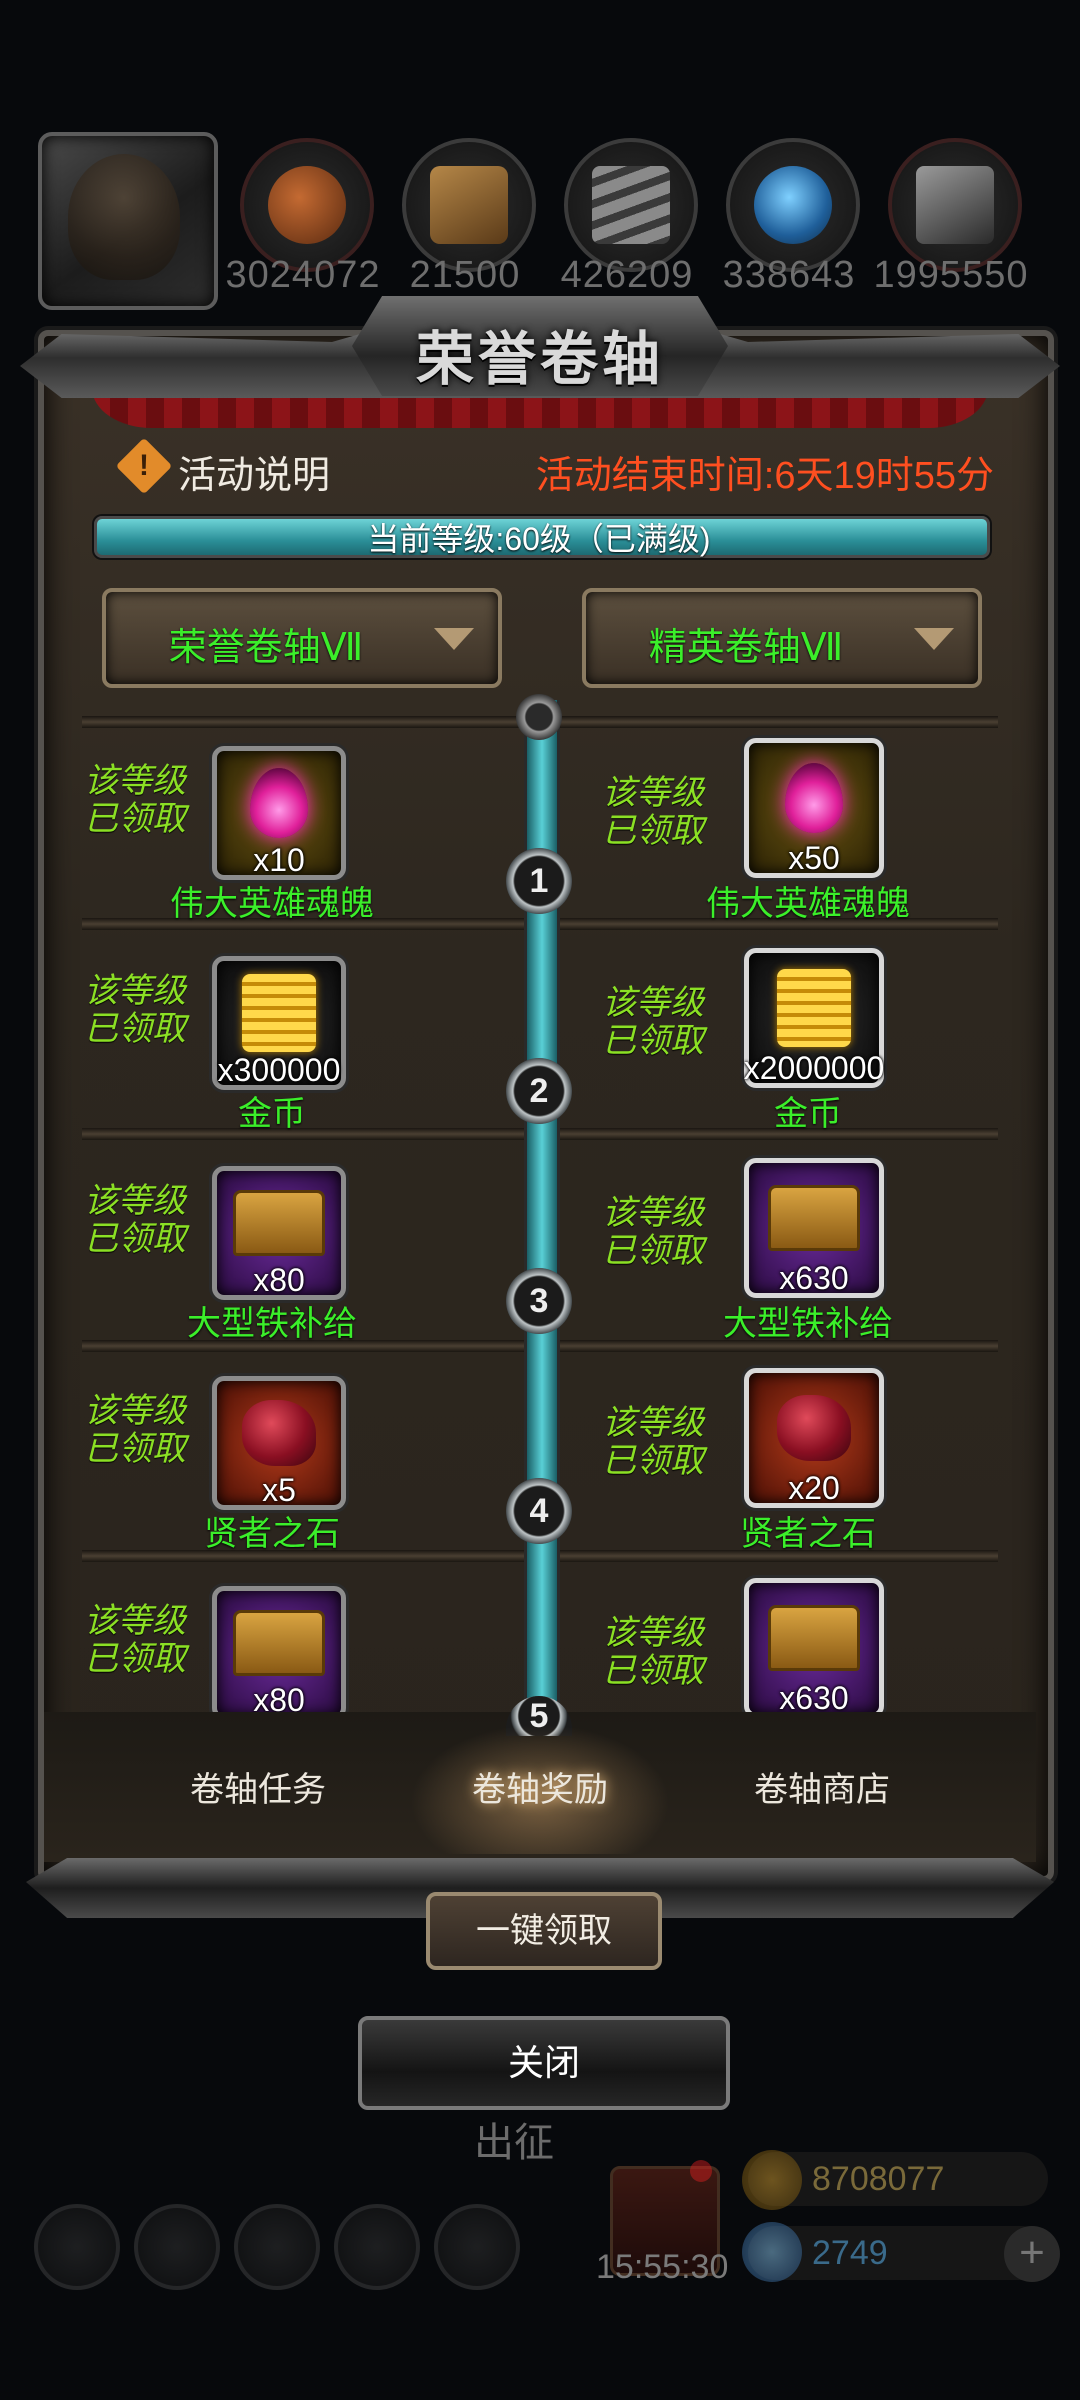 The image size is (1080, 2400). Describe the element at coordinates (279, 1280) in the screenshot. I see `reward-quantity: x80` at that location.